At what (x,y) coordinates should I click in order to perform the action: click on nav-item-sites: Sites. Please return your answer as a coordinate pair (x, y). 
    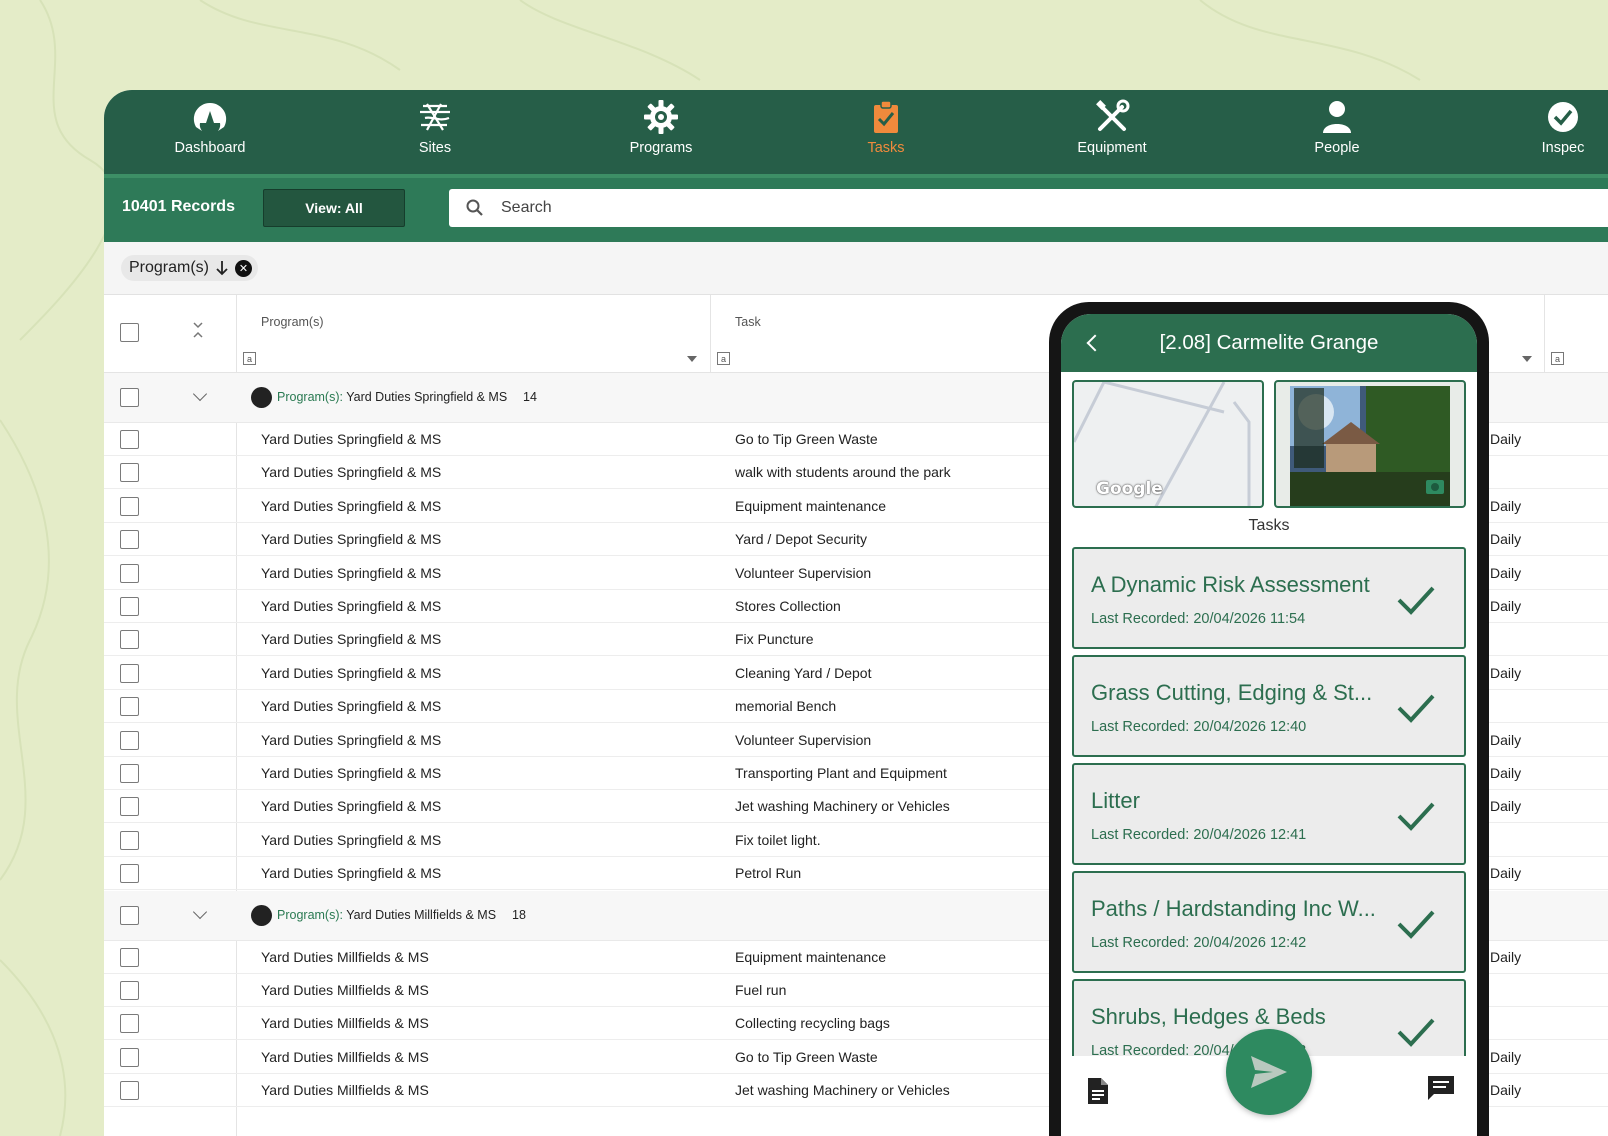
    Looking at the image, I should click on (435, 132).